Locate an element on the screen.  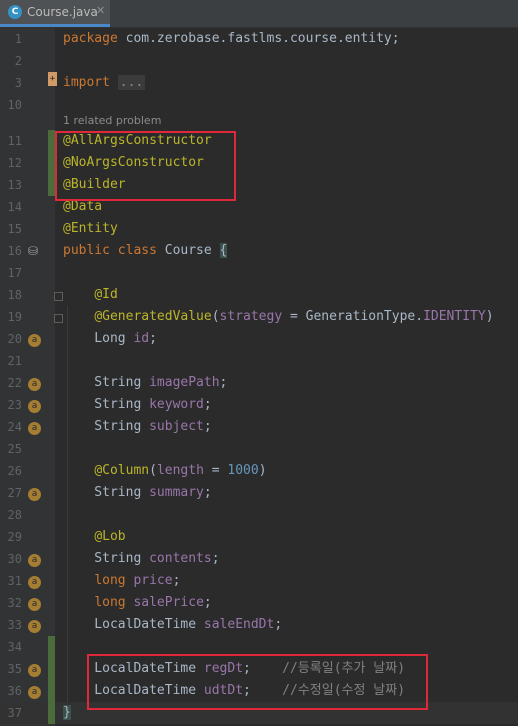
related-problem-hint: 1 related problem is located at coordinates (112, 120).